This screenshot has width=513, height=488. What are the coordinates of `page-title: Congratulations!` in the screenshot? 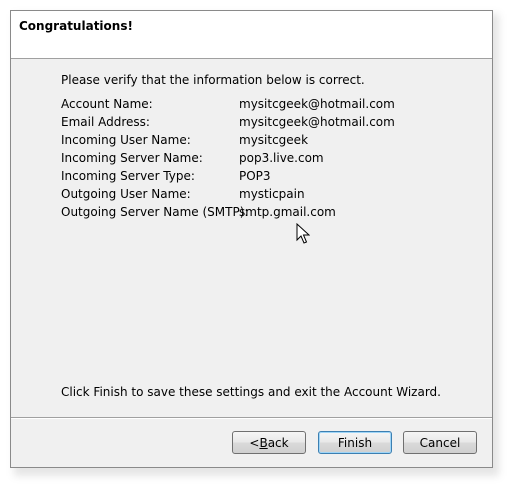 It's located at (76, 26).